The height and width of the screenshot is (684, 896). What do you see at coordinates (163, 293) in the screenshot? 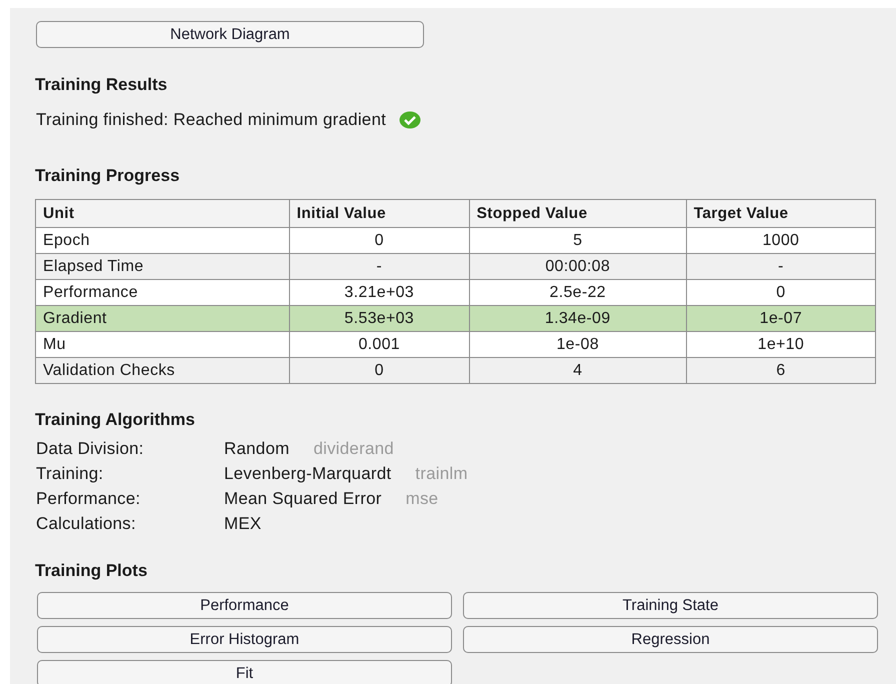
I see `table-cell: Performance` at bounding box center [163, 293].